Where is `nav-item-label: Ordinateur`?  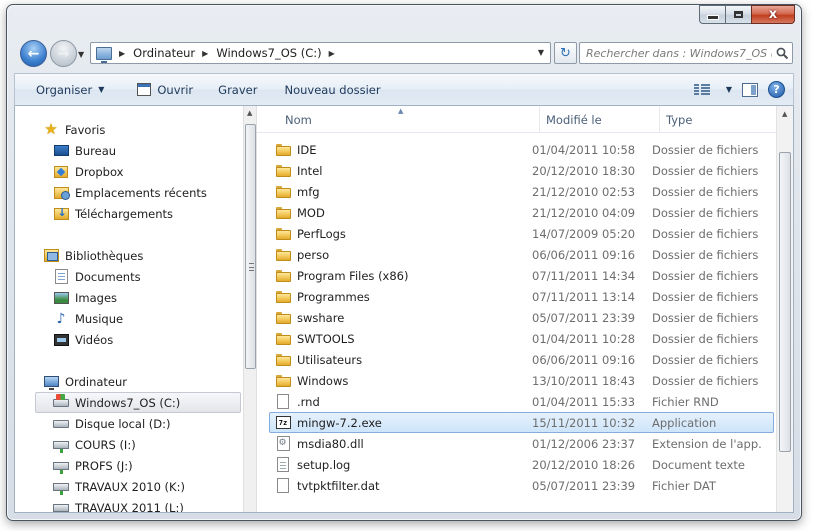 nav-item-label: Ordinateur is located at coordinates (96, 381).